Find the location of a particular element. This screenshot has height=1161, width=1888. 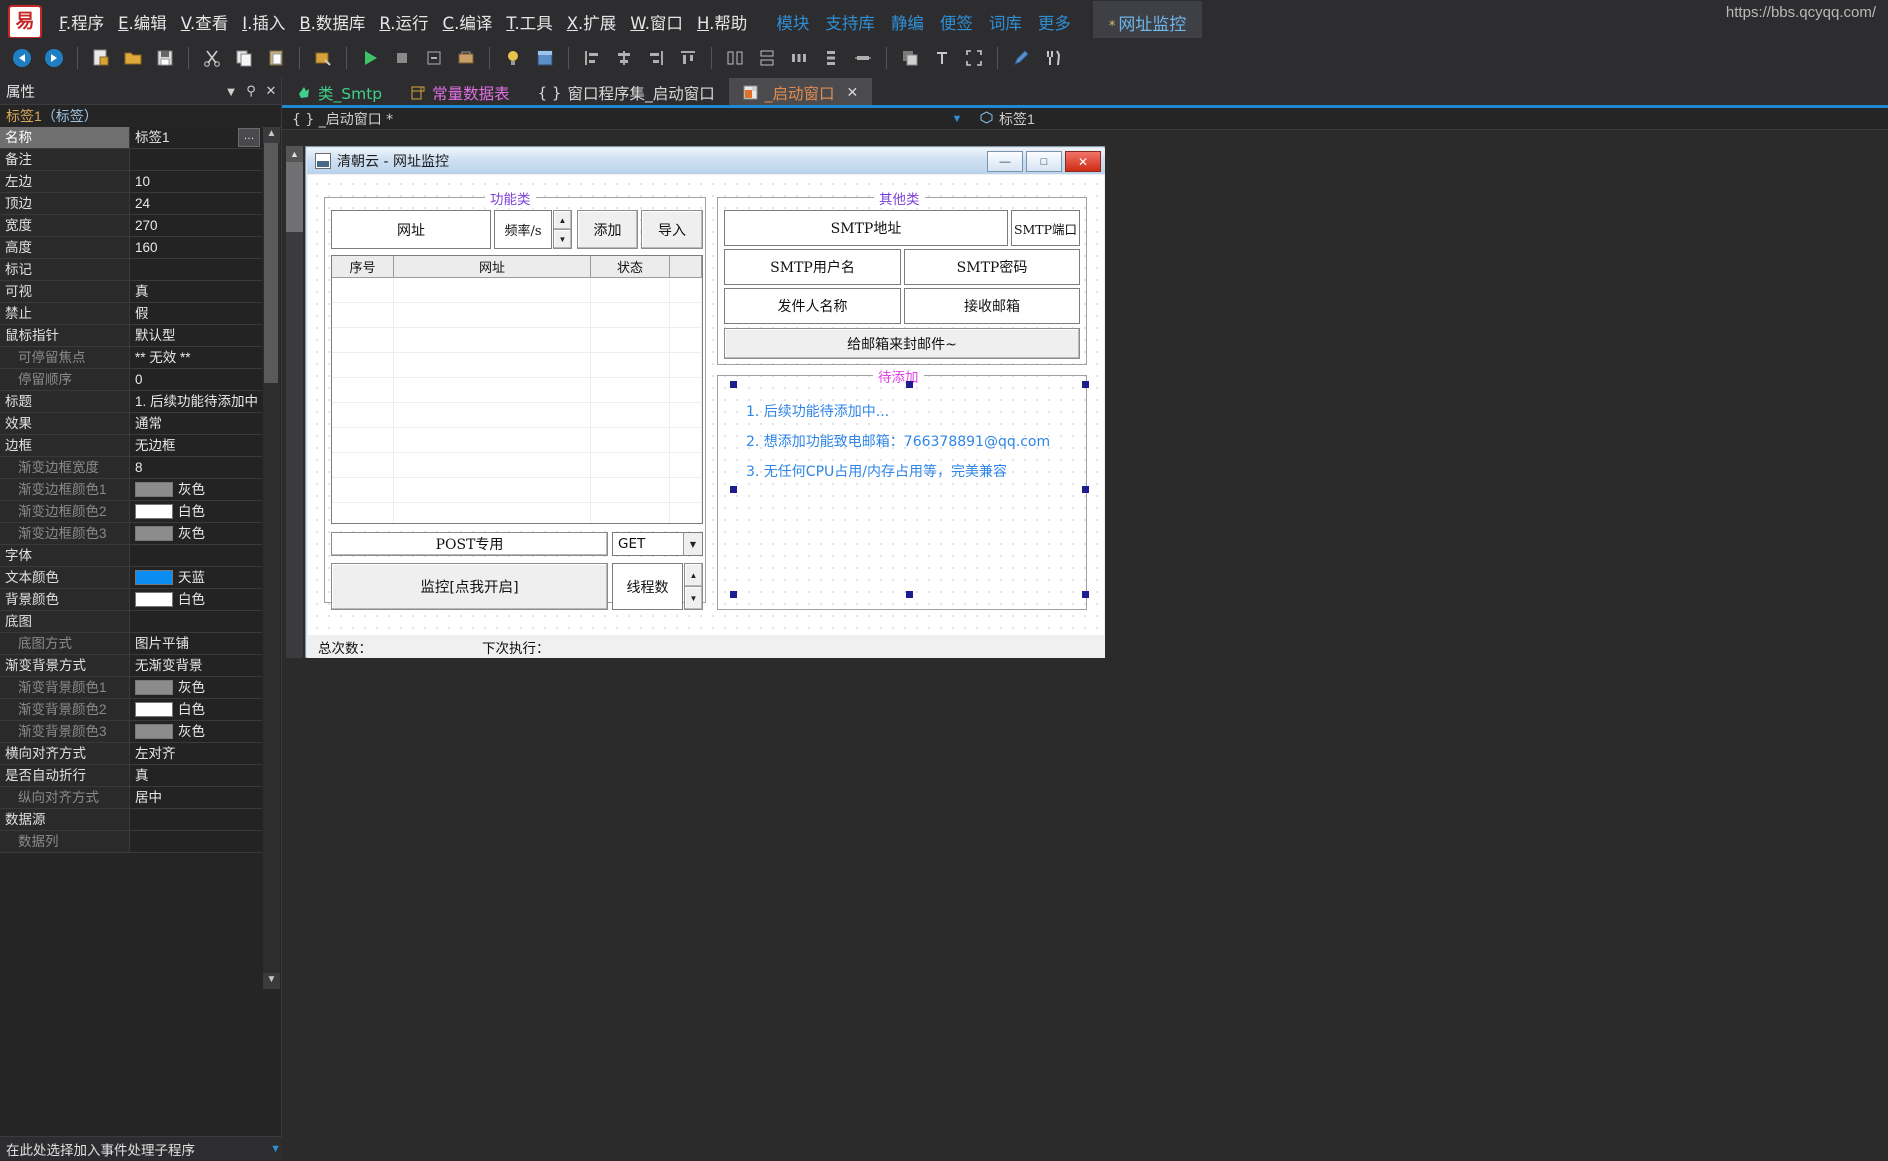

smtp-username-input: SMTP用户名 is located at coordinates (812, 267).